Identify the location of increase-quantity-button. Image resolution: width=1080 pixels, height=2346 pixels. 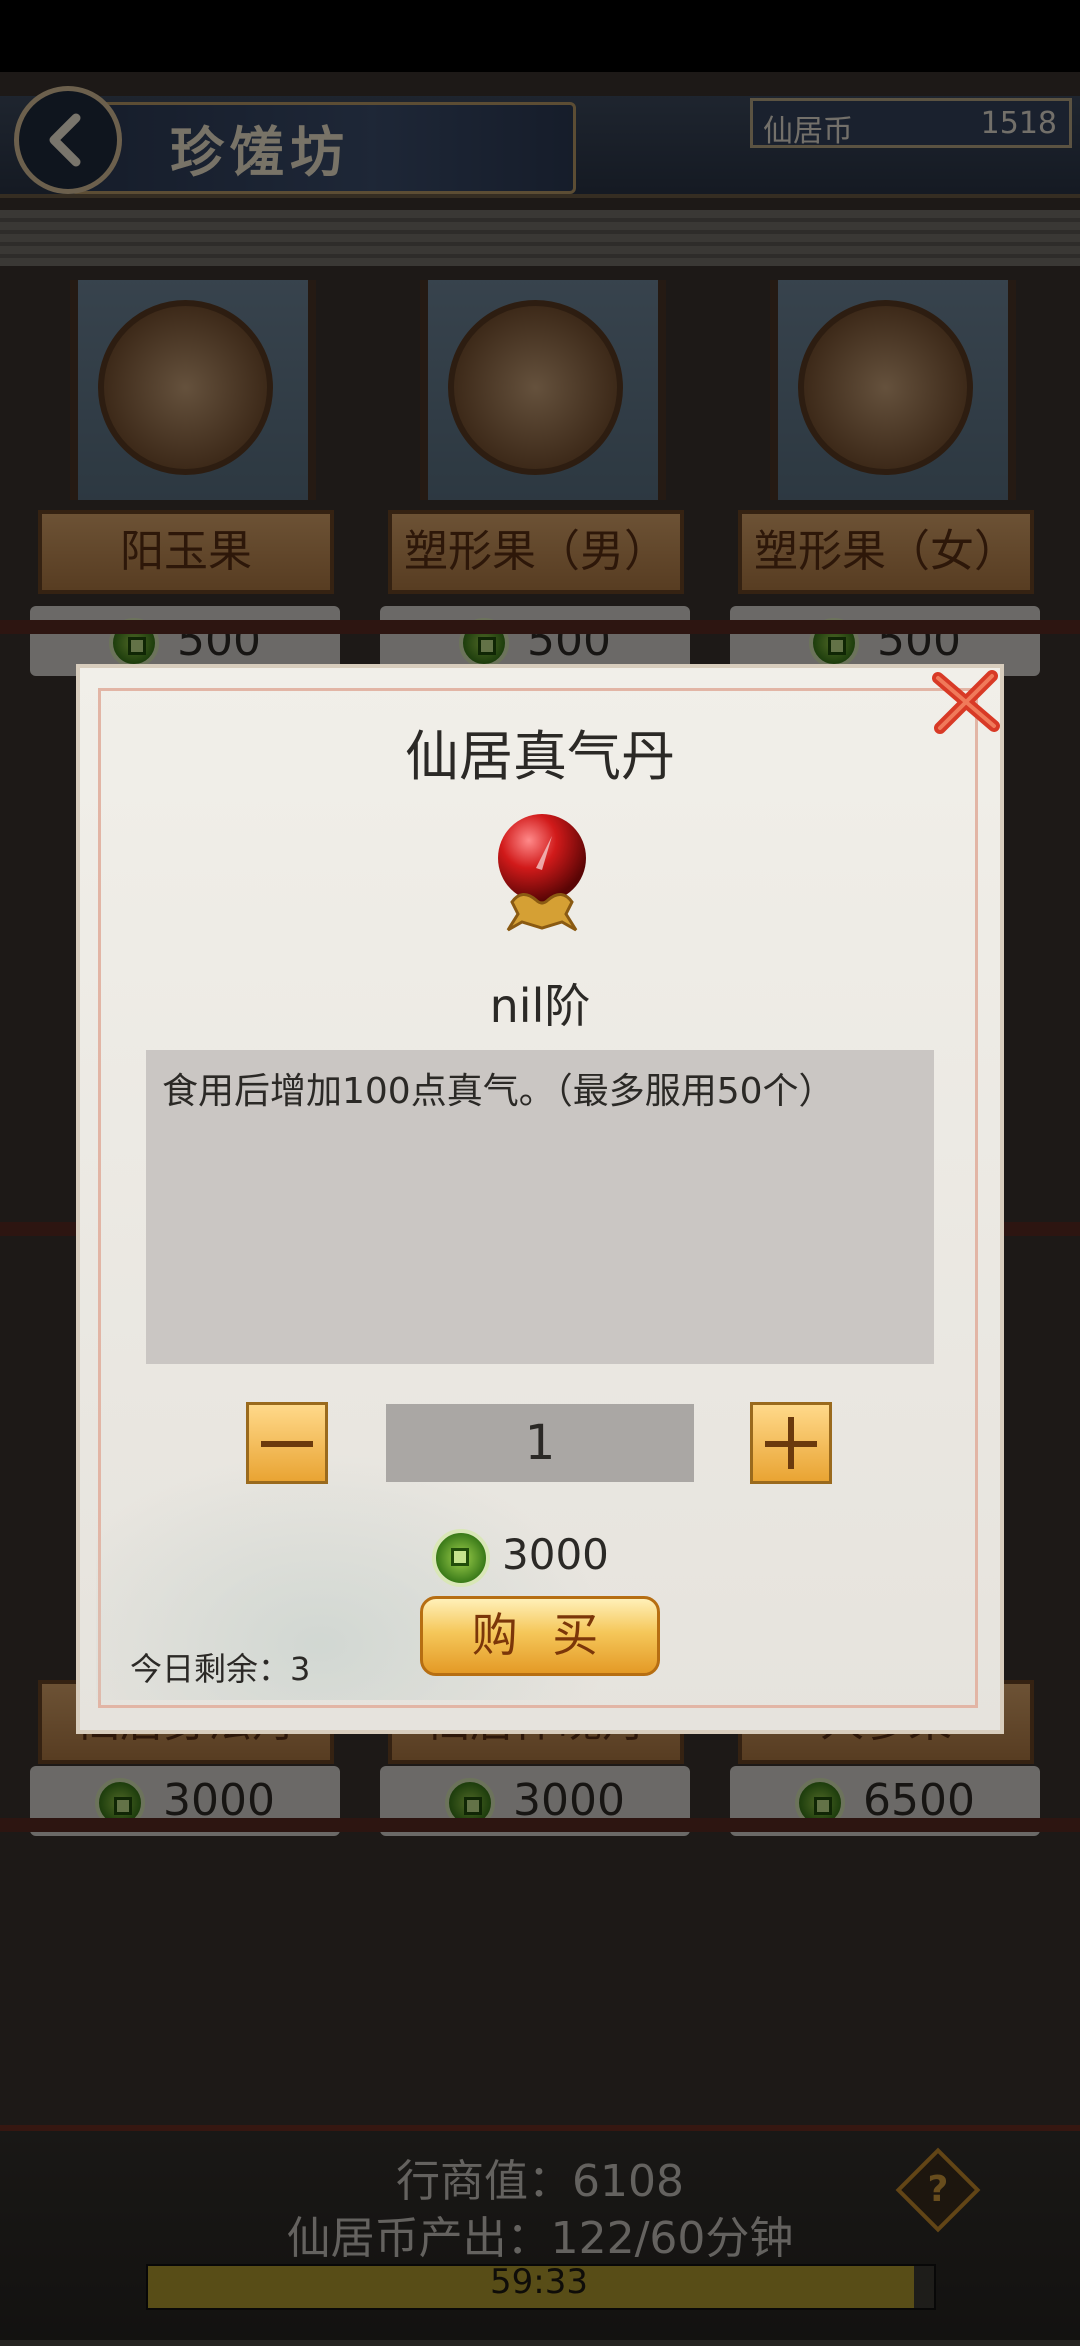
(791, 1443).